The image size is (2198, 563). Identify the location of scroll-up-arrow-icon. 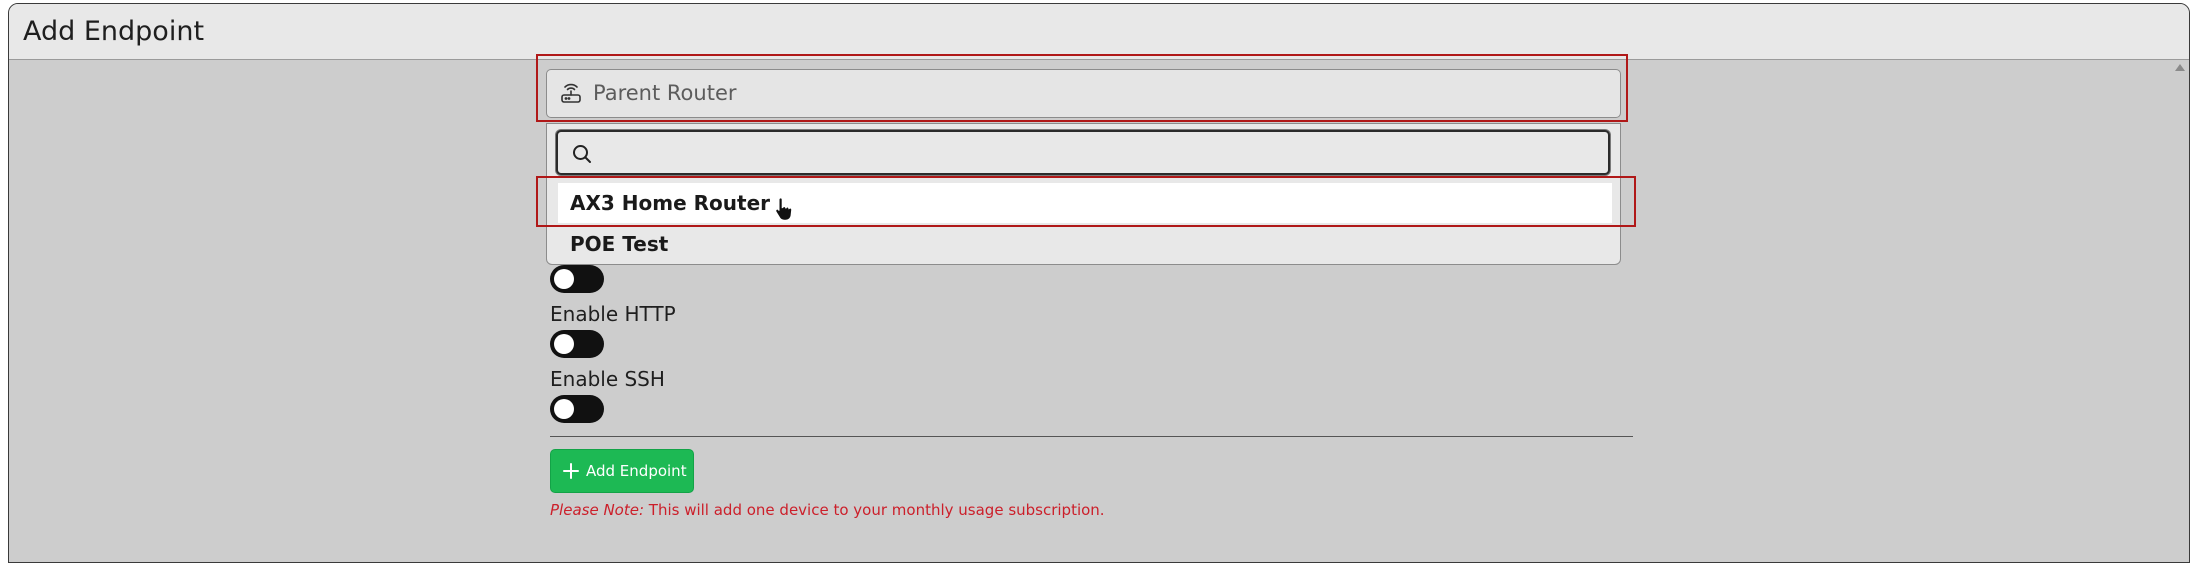
(2180, 67).